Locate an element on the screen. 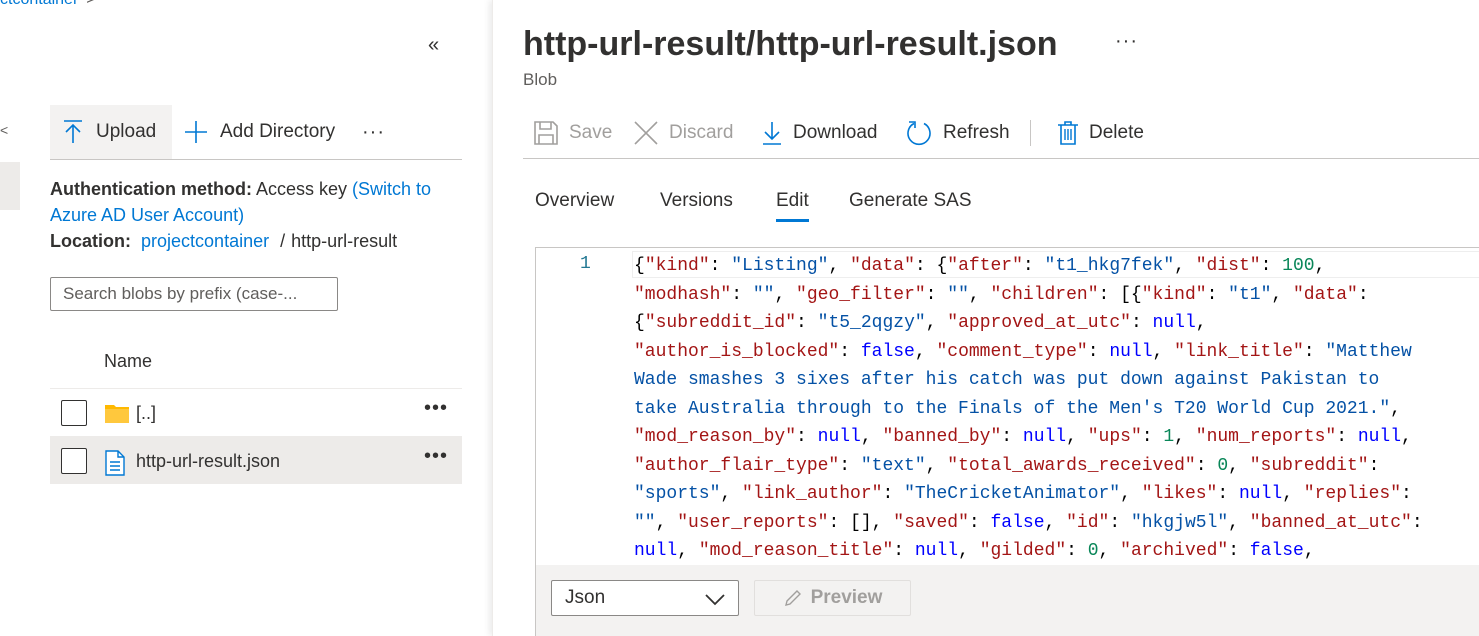  code-token: "saved" is located at coordinates (931, 522).